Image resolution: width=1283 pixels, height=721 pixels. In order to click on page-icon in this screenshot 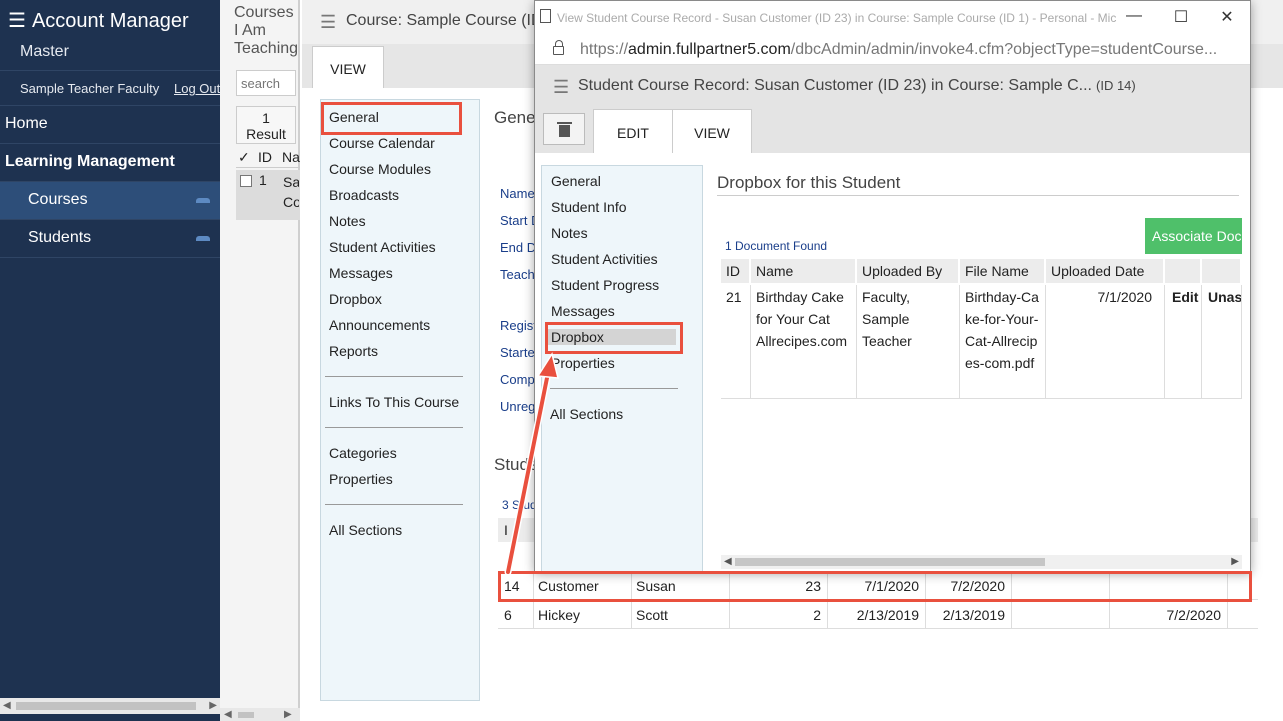, I will do `click(545, 16)`.